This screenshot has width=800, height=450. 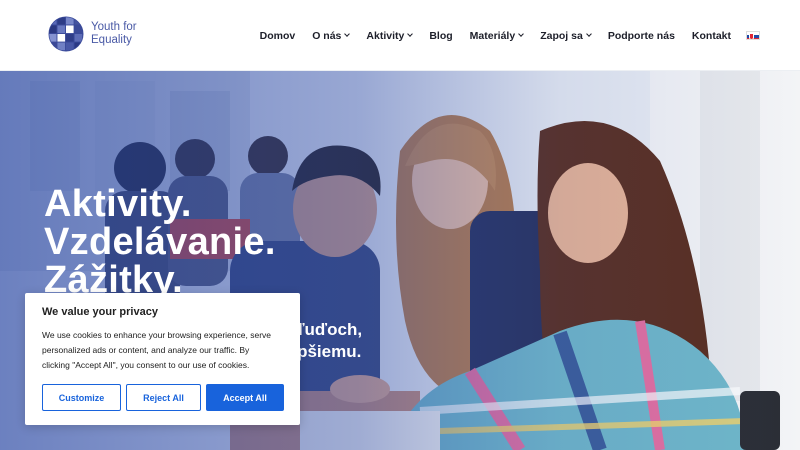 I want to click on nav-item-domov: Domov, so click(x=278, y=36).